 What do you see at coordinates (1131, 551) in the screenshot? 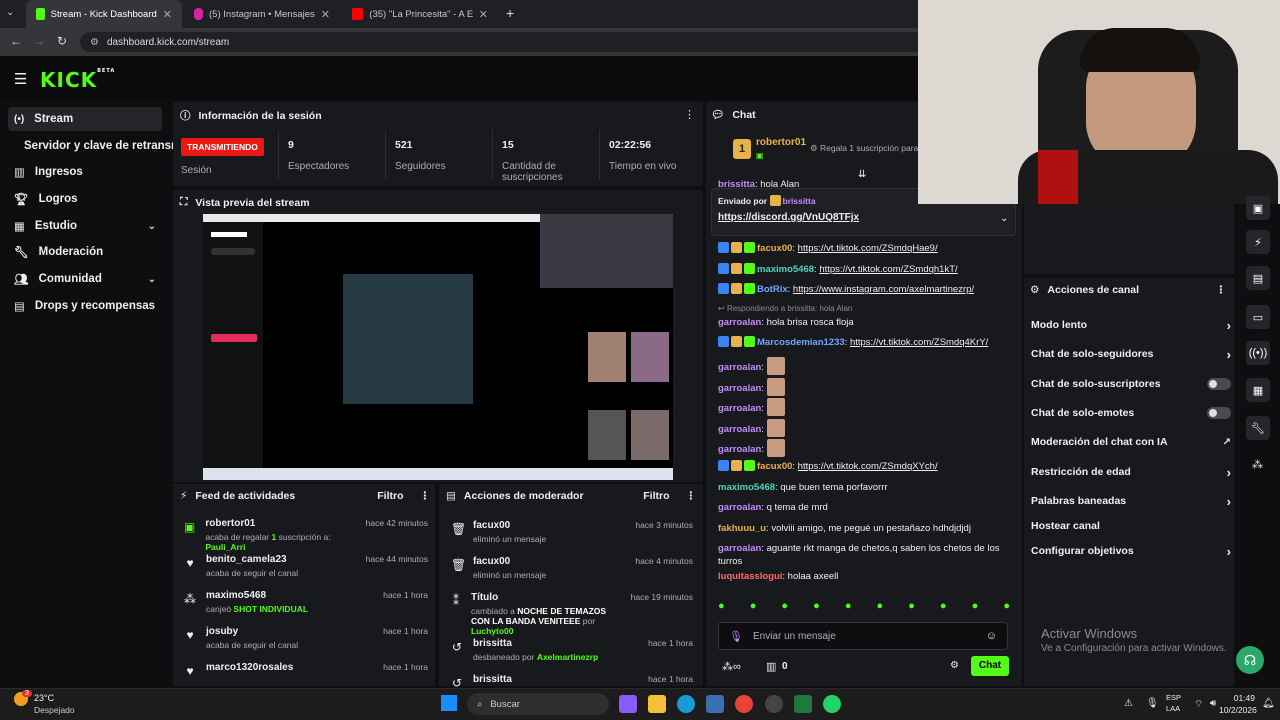
I see `set-goals-action: Configurar objetivos ›` at bounding box center [1131, 551].